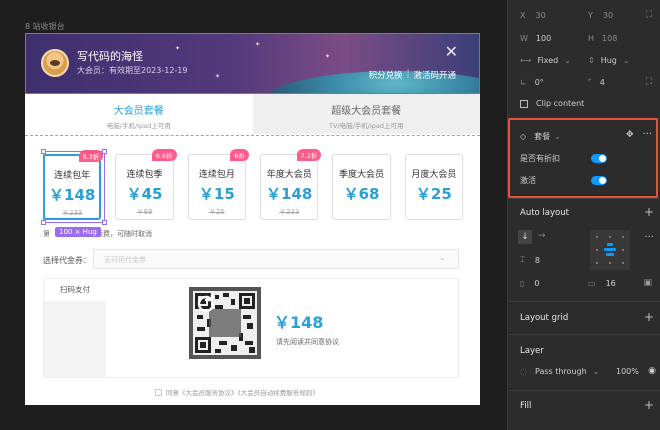  I want to click on component-header: ◇ 套餐 ⌄, so click(540, 136).